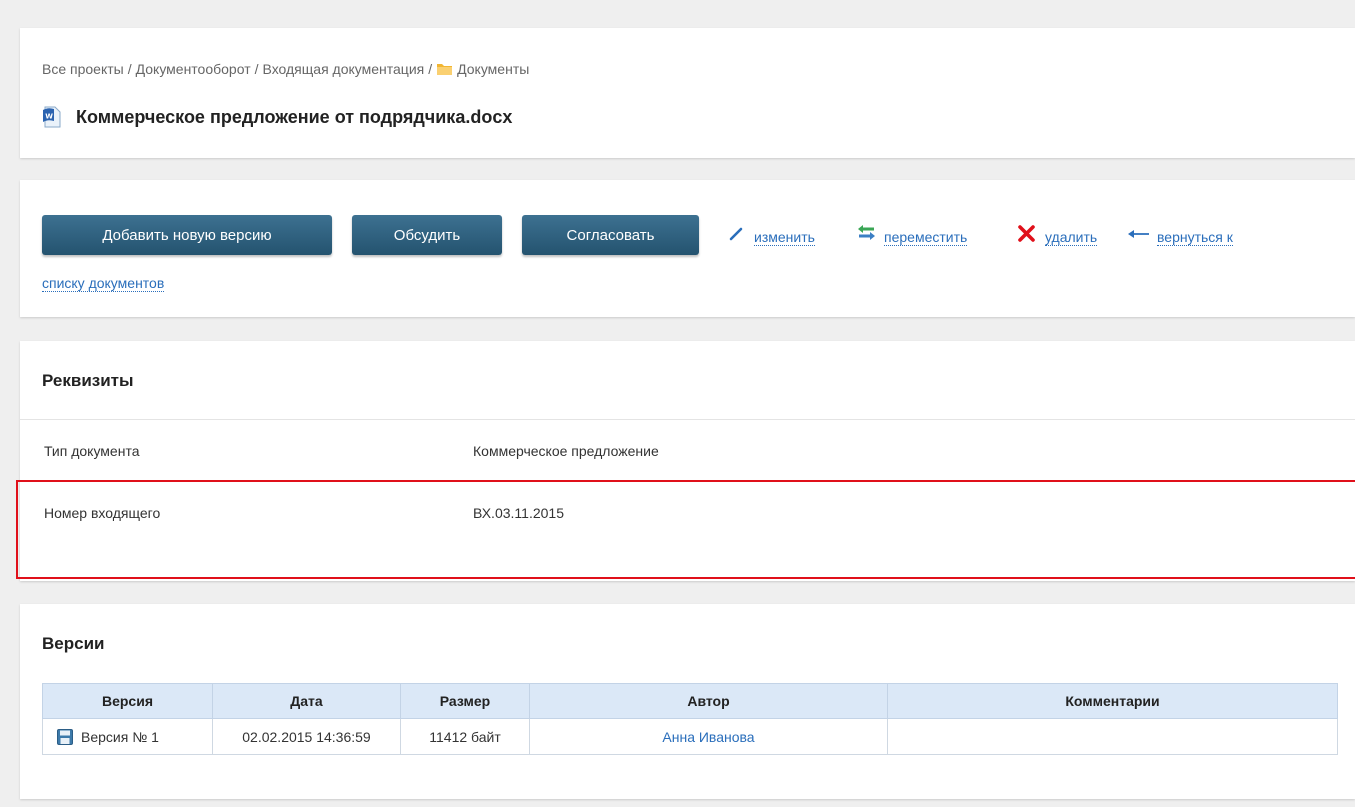 Image resolution: width=1355 pixels, height=807 pixels. I want to click on column-header-date: Дата, so click(306, 701).